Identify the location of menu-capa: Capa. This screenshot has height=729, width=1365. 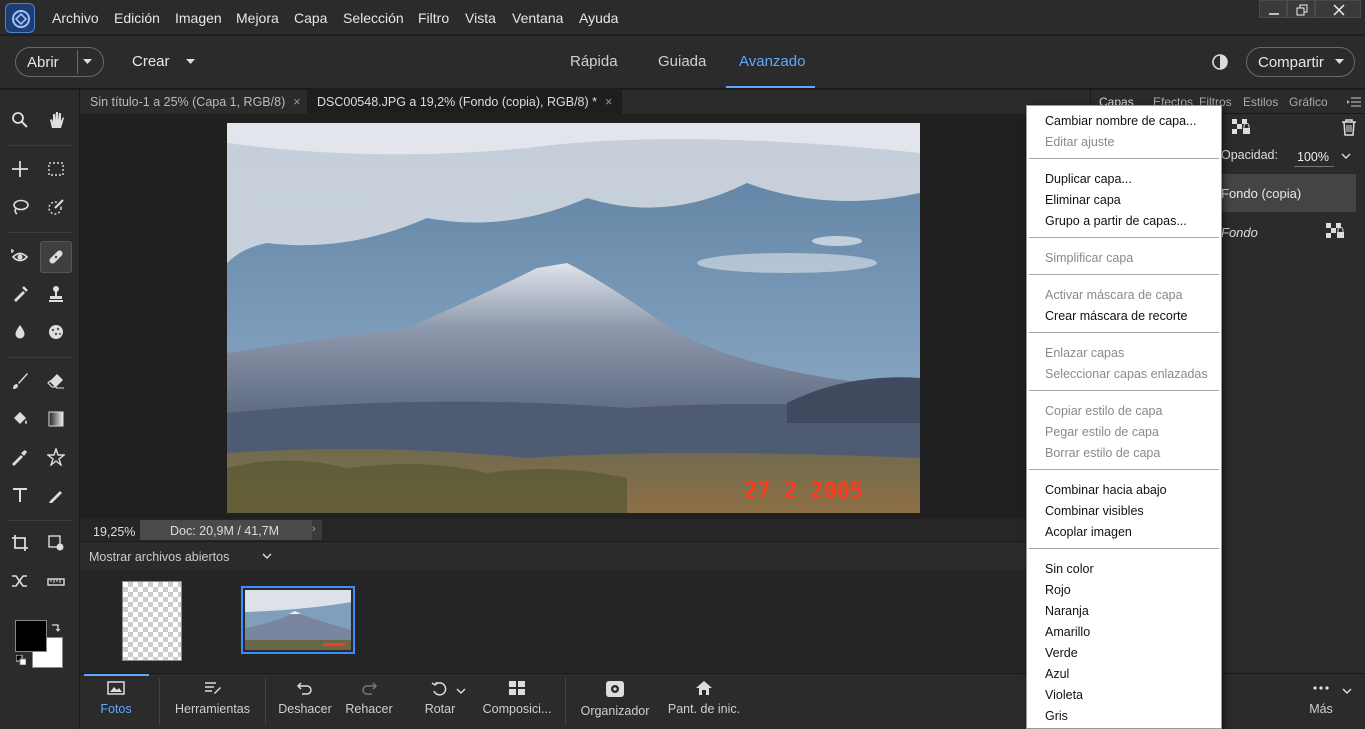
(310, 18).